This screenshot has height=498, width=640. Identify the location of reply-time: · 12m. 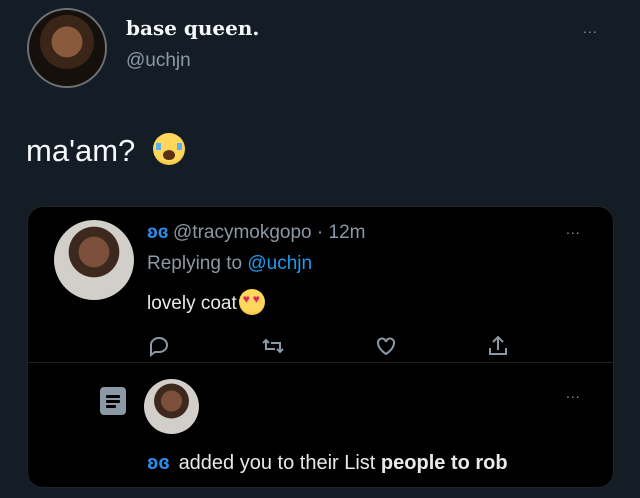
(341, 232).